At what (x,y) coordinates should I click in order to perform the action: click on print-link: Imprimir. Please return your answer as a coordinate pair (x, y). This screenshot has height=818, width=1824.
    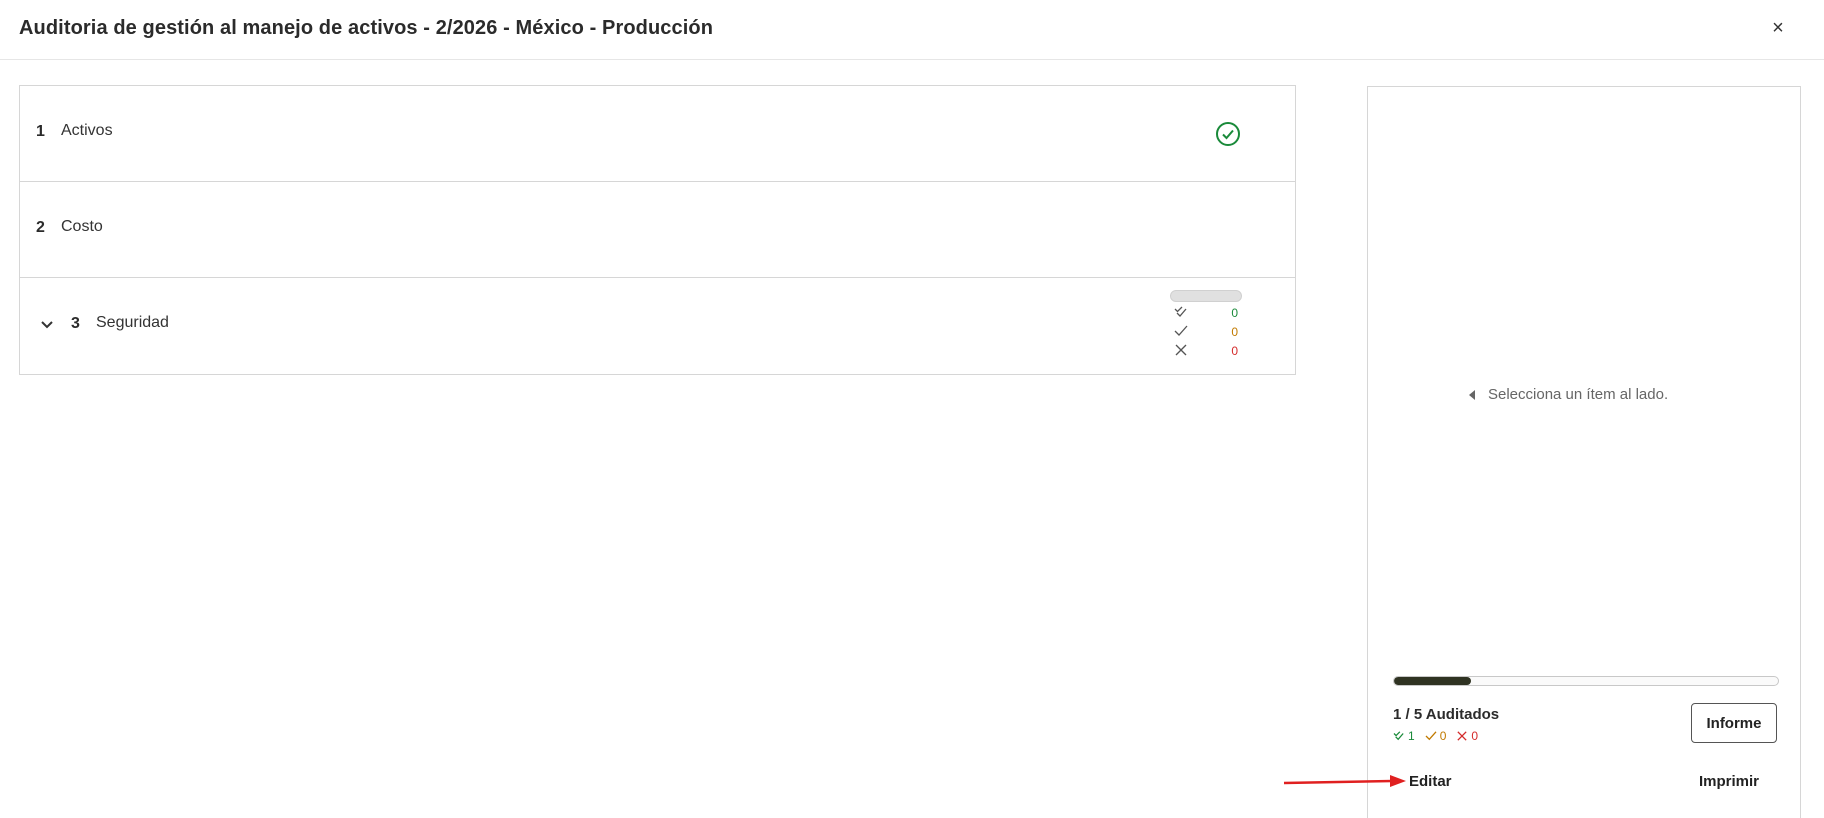
    Looking at the image, I should click on (1729, 781).